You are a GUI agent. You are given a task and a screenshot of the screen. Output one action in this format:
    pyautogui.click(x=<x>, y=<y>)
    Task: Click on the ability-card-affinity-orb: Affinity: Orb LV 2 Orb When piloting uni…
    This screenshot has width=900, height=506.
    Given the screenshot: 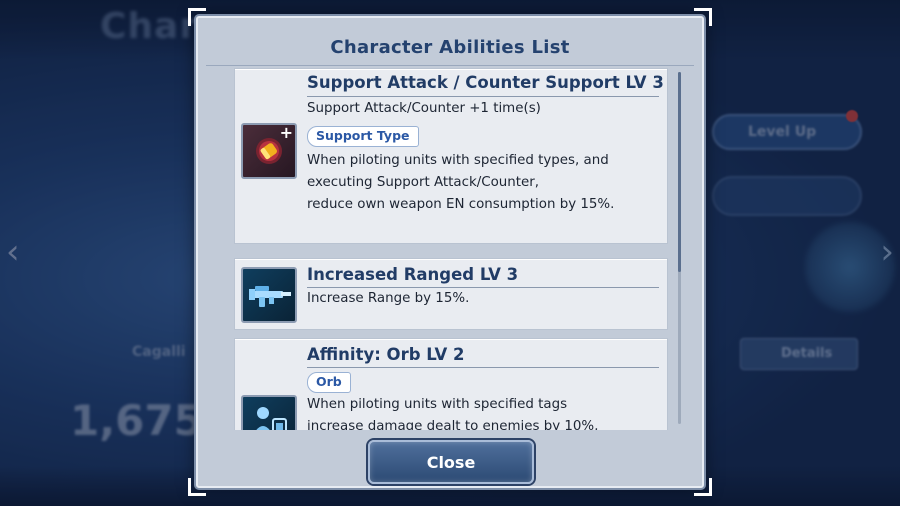 What is the action you would take?
    pyautogui.click(x=451, y=384)
    